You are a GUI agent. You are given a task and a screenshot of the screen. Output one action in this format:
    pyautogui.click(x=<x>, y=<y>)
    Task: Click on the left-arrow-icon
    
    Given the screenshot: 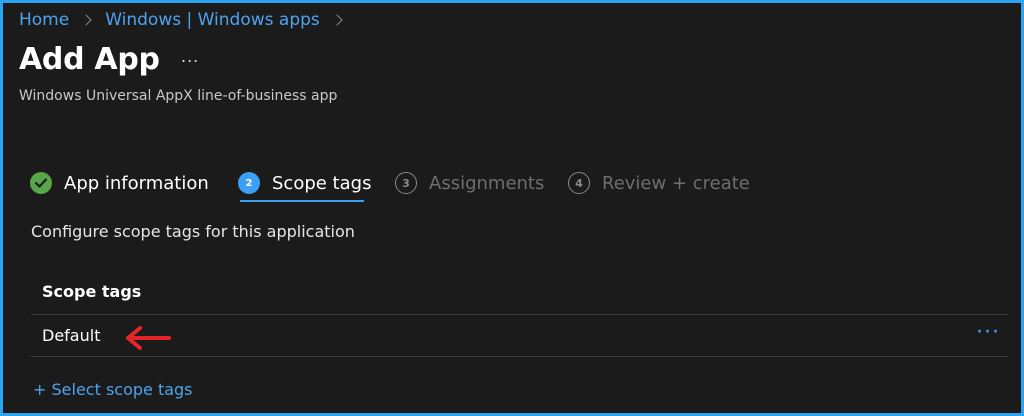 What is the action you would take?
    pyautogui.click(x=148, y=338)
    